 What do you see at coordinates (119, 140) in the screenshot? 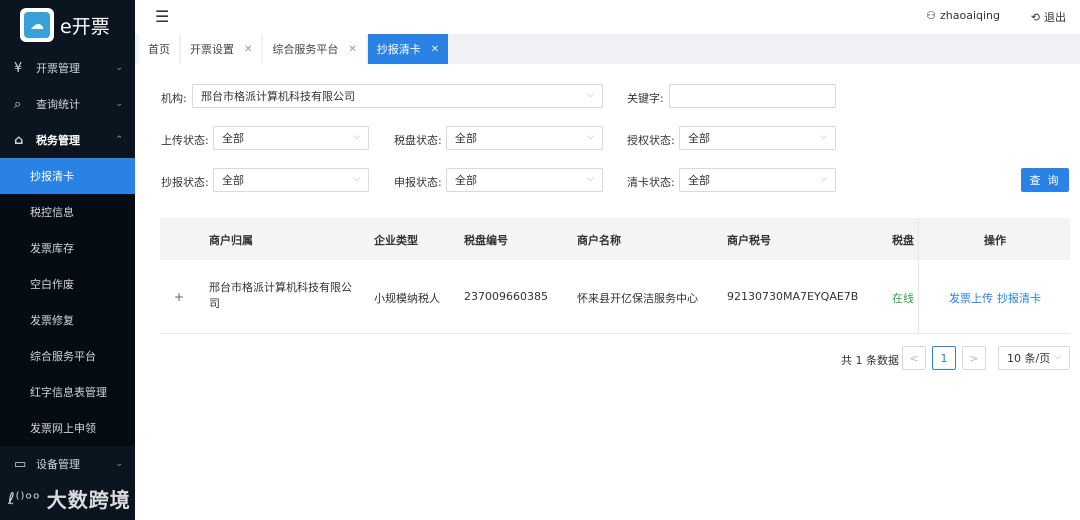
I see `chevron-up-icon: ⌃` at bounding box center [119, 140].